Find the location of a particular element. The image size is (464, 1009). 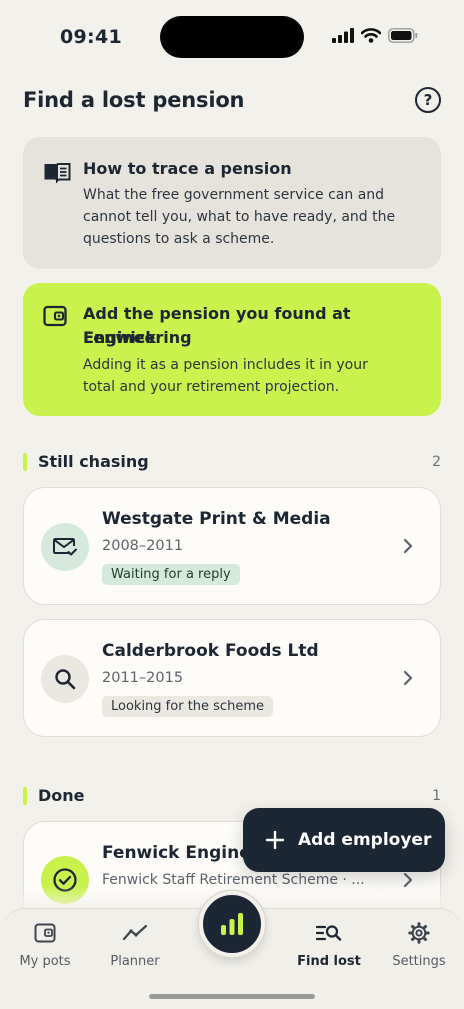

add-employer-button: Add employer is located at coordinates (344, 840).